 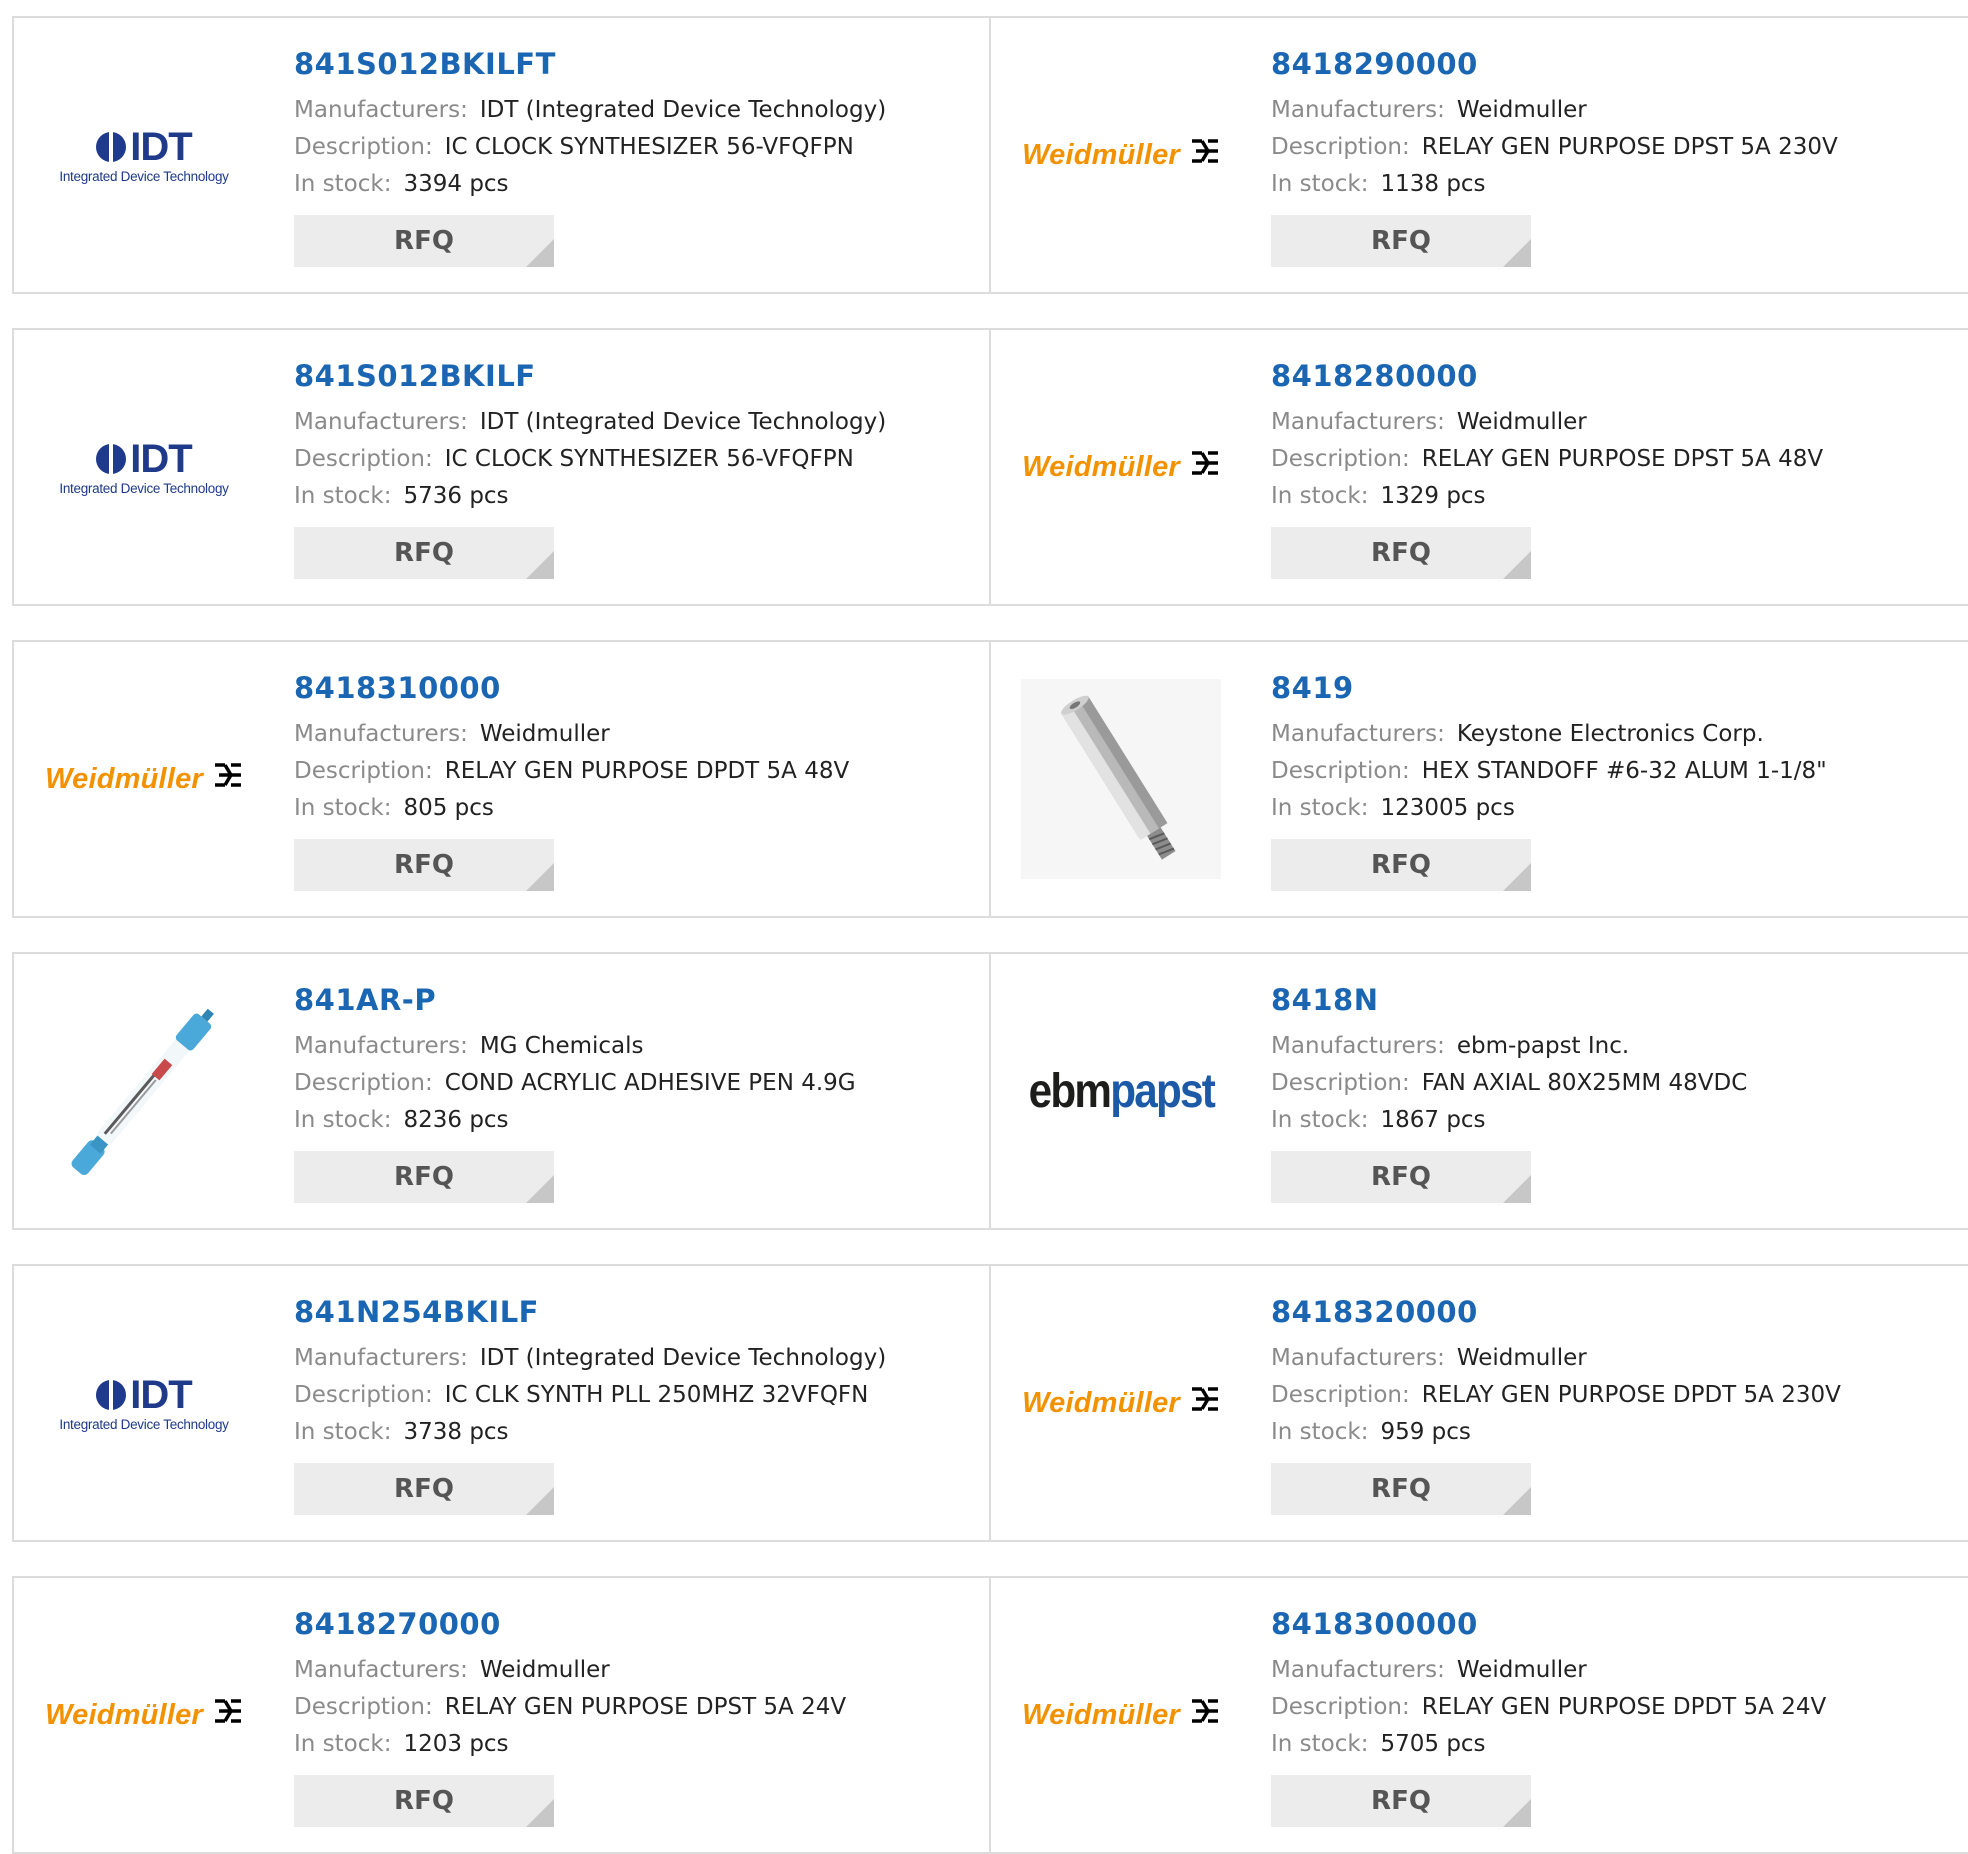 I want to click on part-number-link: 8418290000, so click(x=1374, y=64).